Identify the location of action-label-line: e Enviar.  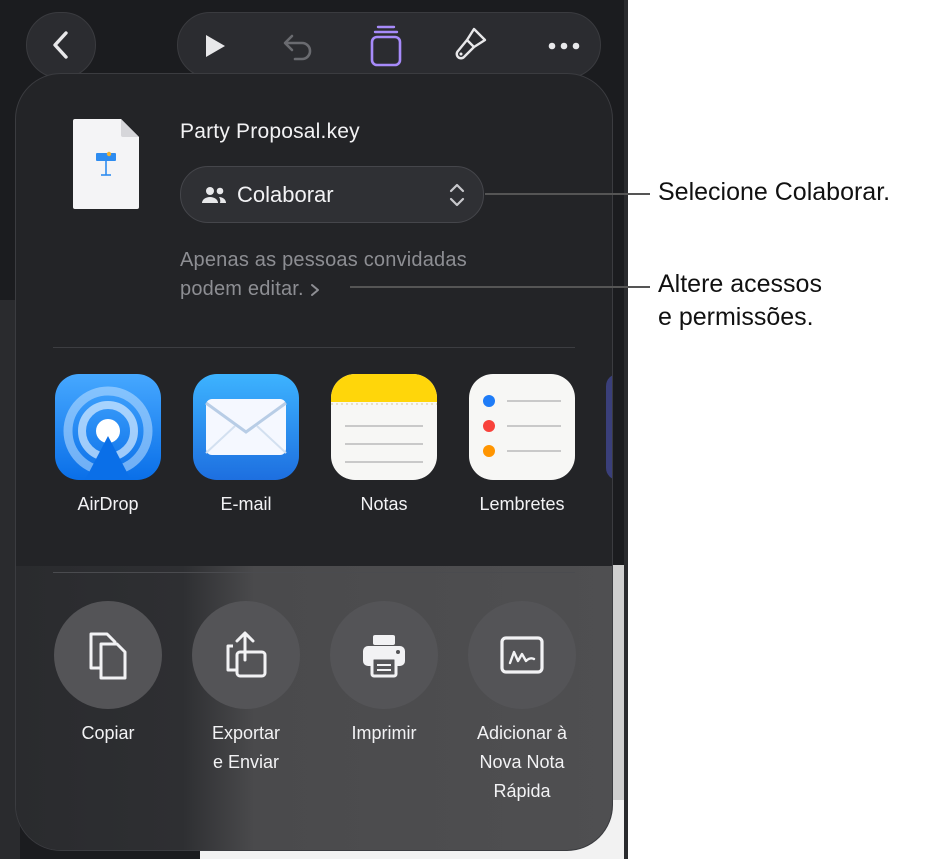
(246, 762).